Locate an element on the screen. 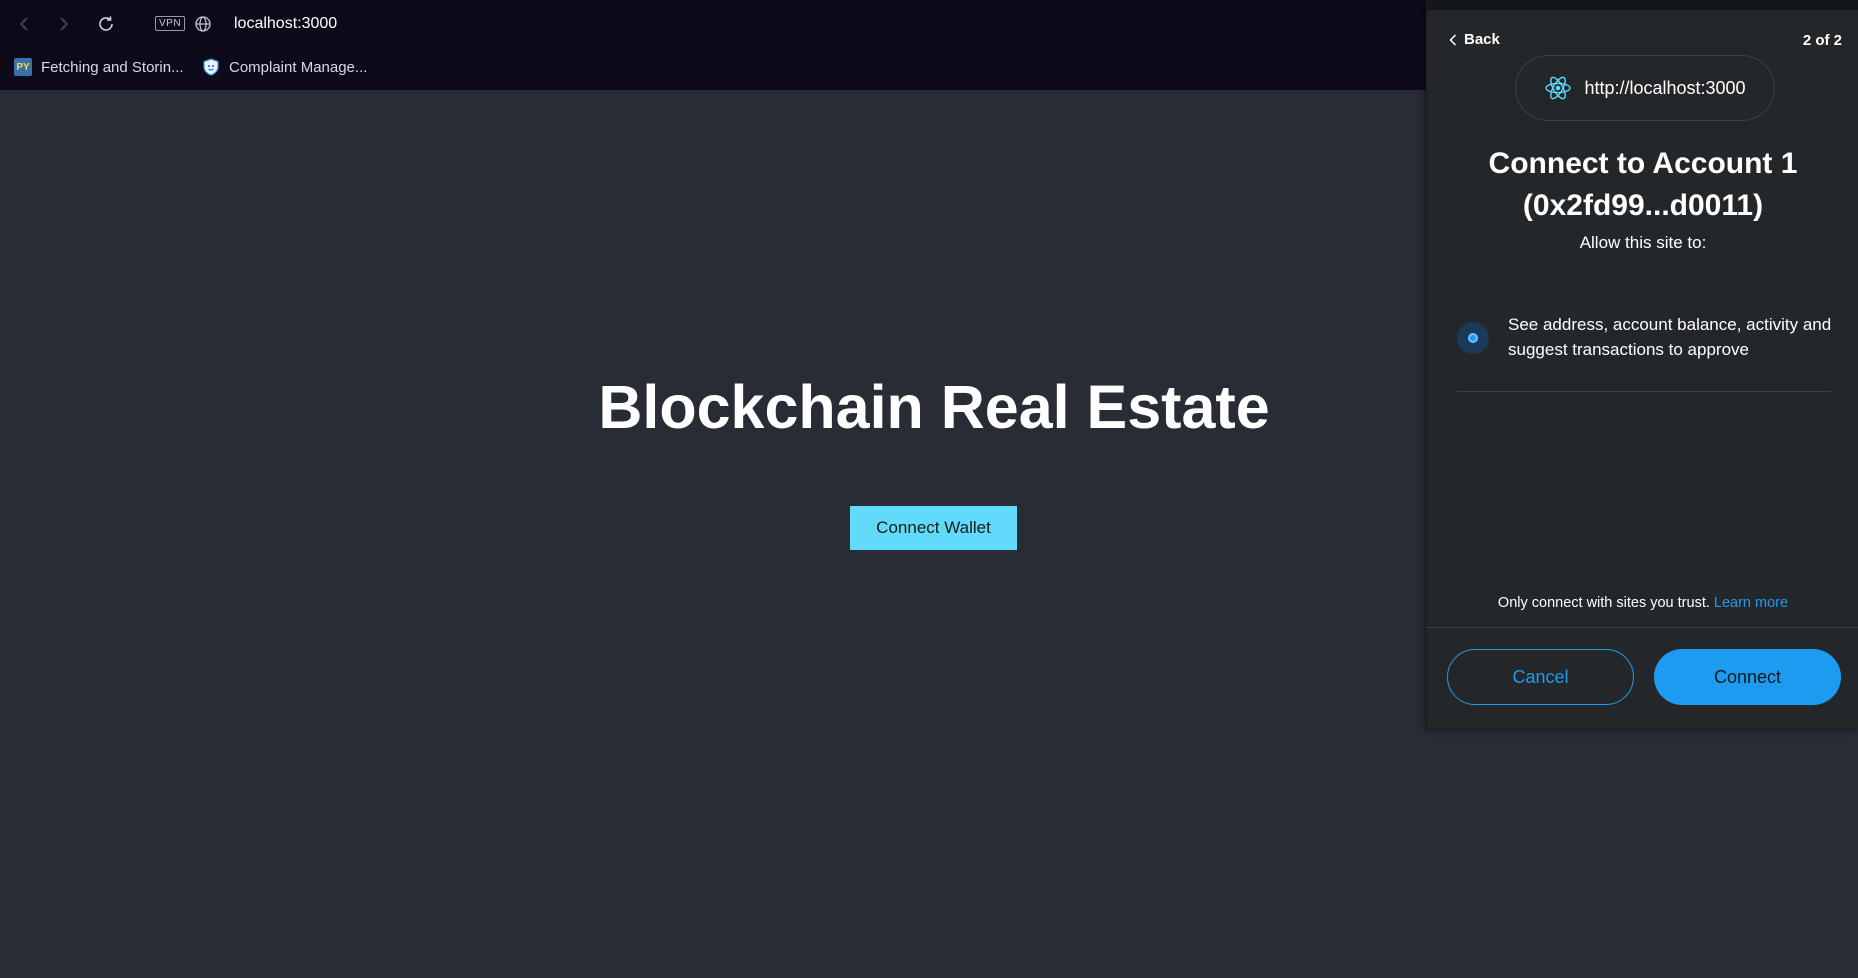 The image size is (1858, 978). python-icon: PY is located at coordinates (23, 67).